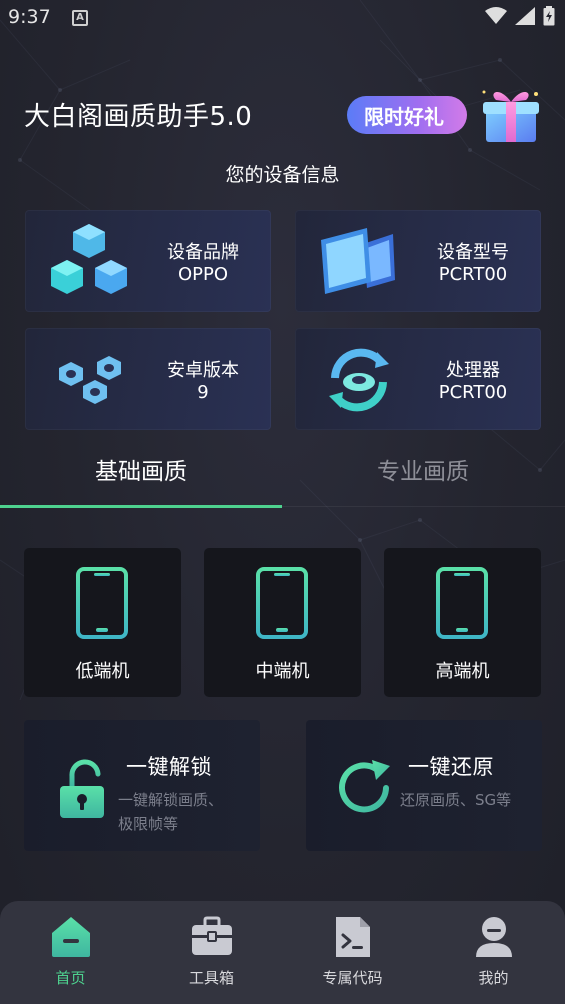 The image size is (565, 1004). I want to click on nav-profile-label: 我的, so click(493, 978).